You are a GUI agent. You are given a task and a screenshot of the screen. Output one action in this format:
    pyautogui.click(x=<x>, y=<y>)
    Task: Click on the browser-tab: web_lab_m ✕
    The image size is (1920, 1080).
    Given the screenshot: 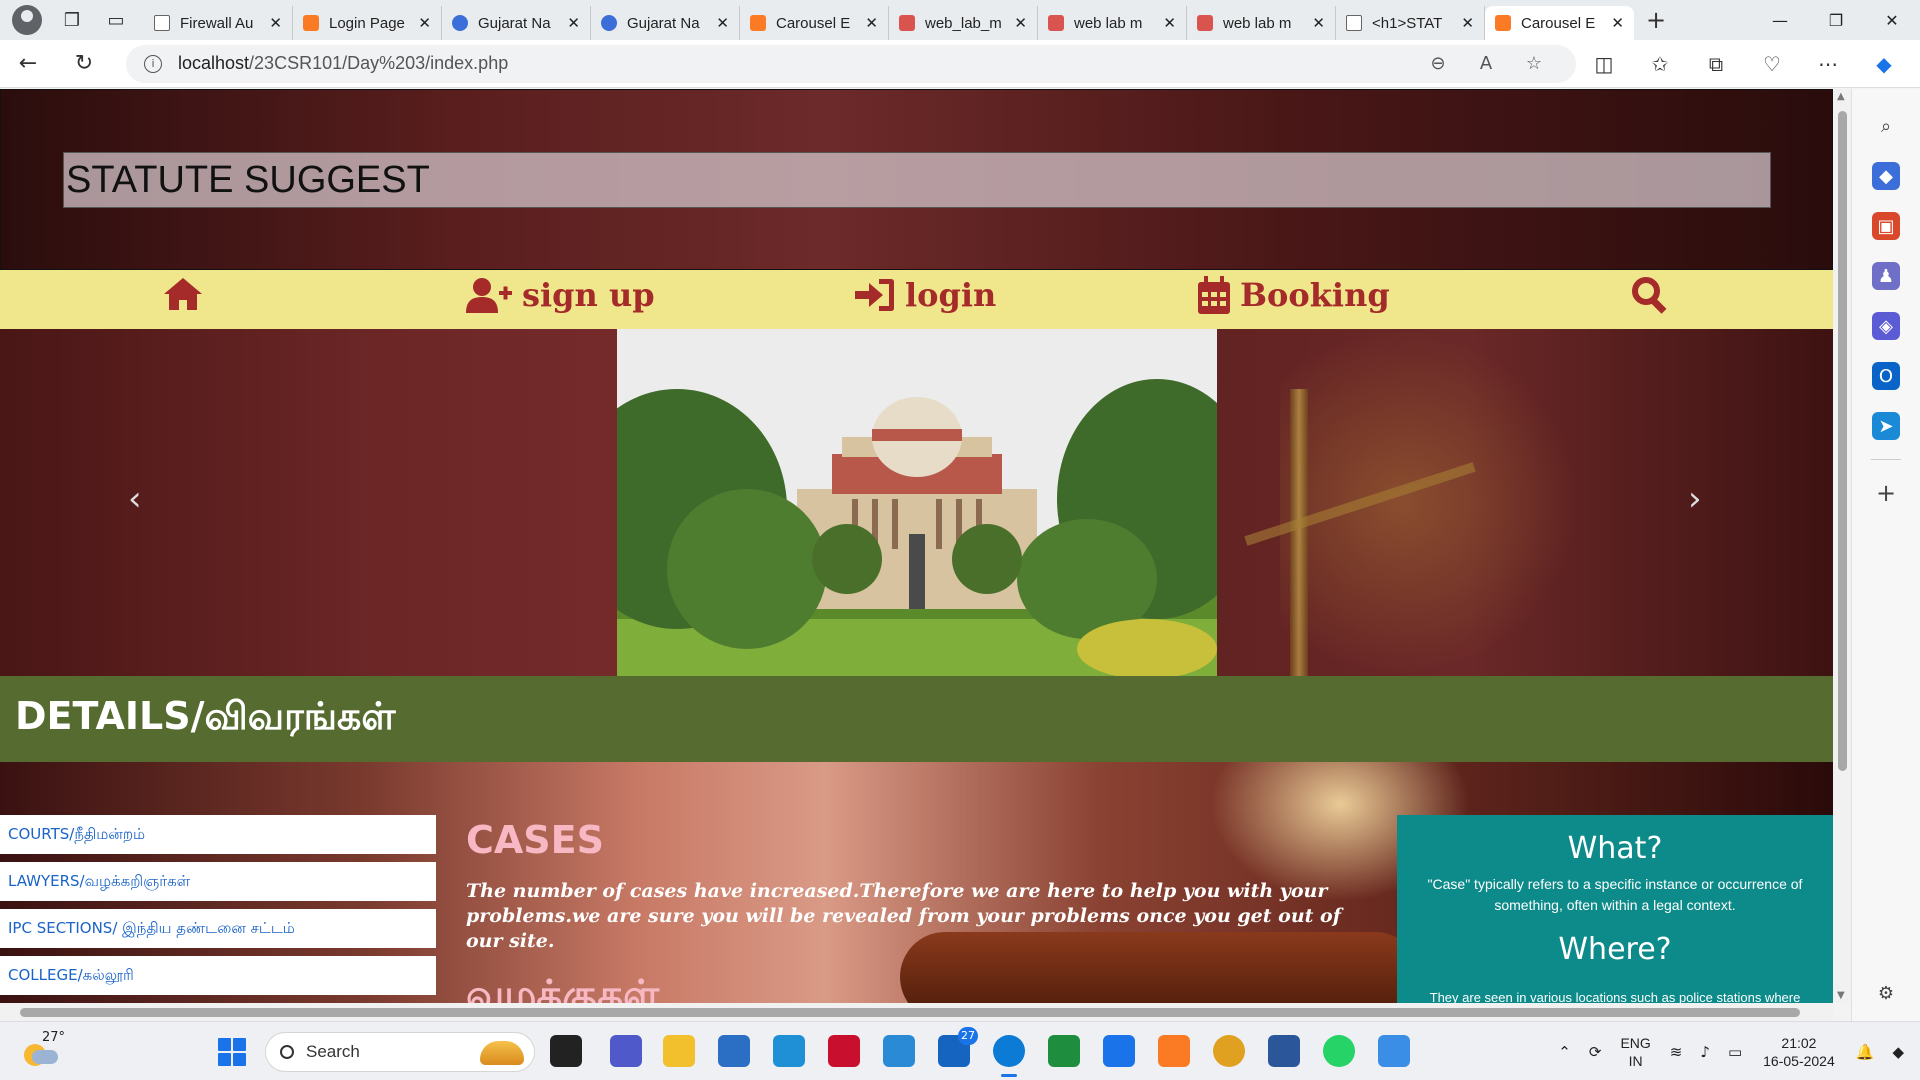 What is the action you would take?
    pyautogui.click(x=963, y=23)
    